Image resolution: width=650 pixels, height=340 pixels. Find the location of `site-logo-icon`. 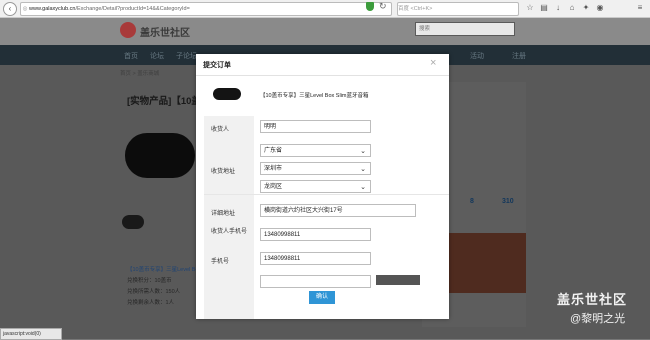

site-logo-icon is located at coordinates (128, 30).